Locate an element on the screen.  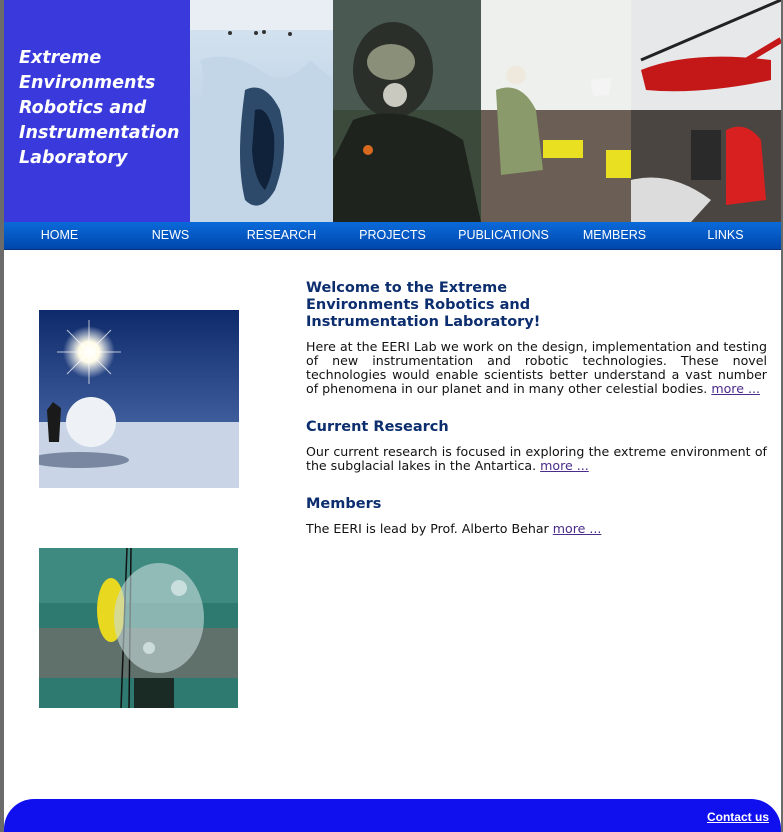
nav-projects: PROJECTS is located at coordinates (392, 235).